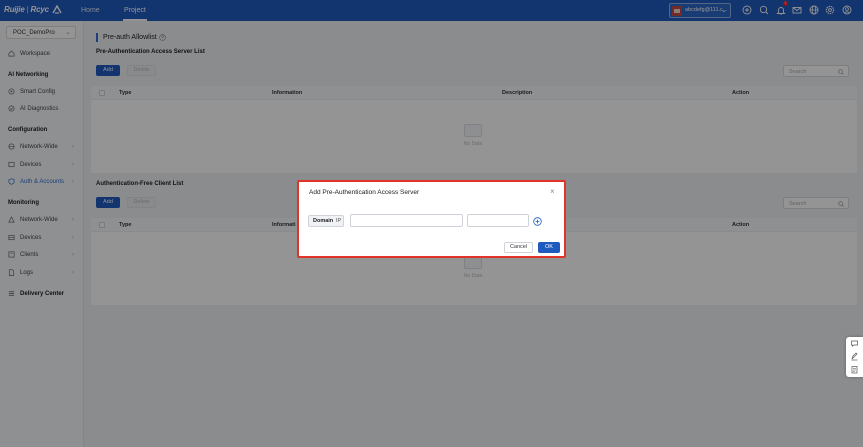 The image size is (863, 447). Describe the element at coordinates (338, 221) in the screenshot. I see `type-option-ip: IP` at that location.